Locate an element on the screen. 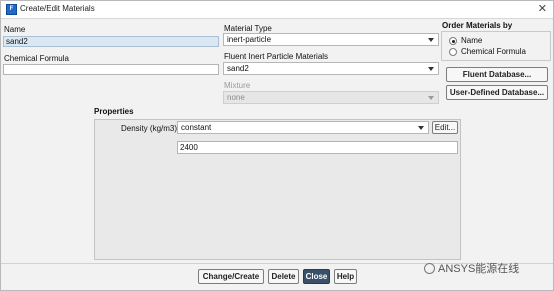 Image resolution: width=554 pixels, height=291 pixels. watermark: ANSYS能源在线 is located at coordinates (471, 268).